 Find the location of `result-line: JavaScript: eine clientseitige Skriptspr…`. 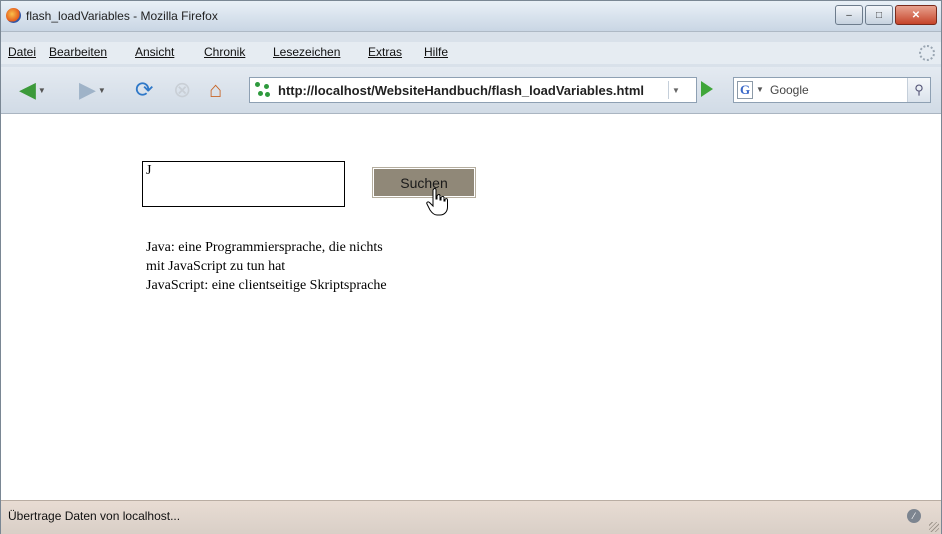

result-line: JavaScript: eine clientseitige Skriptspr… is located at coordinates (266, 285).